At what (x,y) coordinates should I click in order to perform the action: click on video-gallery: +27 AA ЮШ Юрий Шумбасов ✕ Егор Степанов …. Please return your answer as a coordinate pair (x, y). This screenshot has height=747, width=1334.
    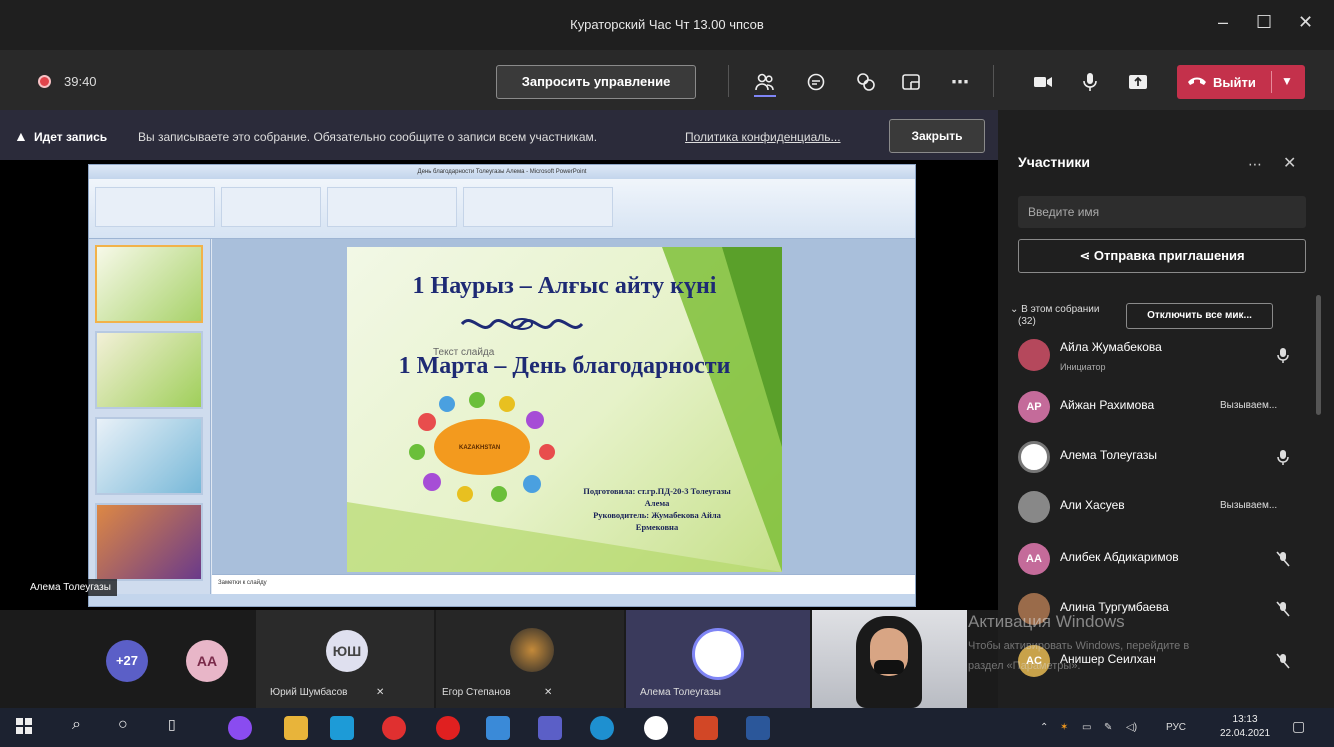
    Looking at the image, I should click on (499, 659).